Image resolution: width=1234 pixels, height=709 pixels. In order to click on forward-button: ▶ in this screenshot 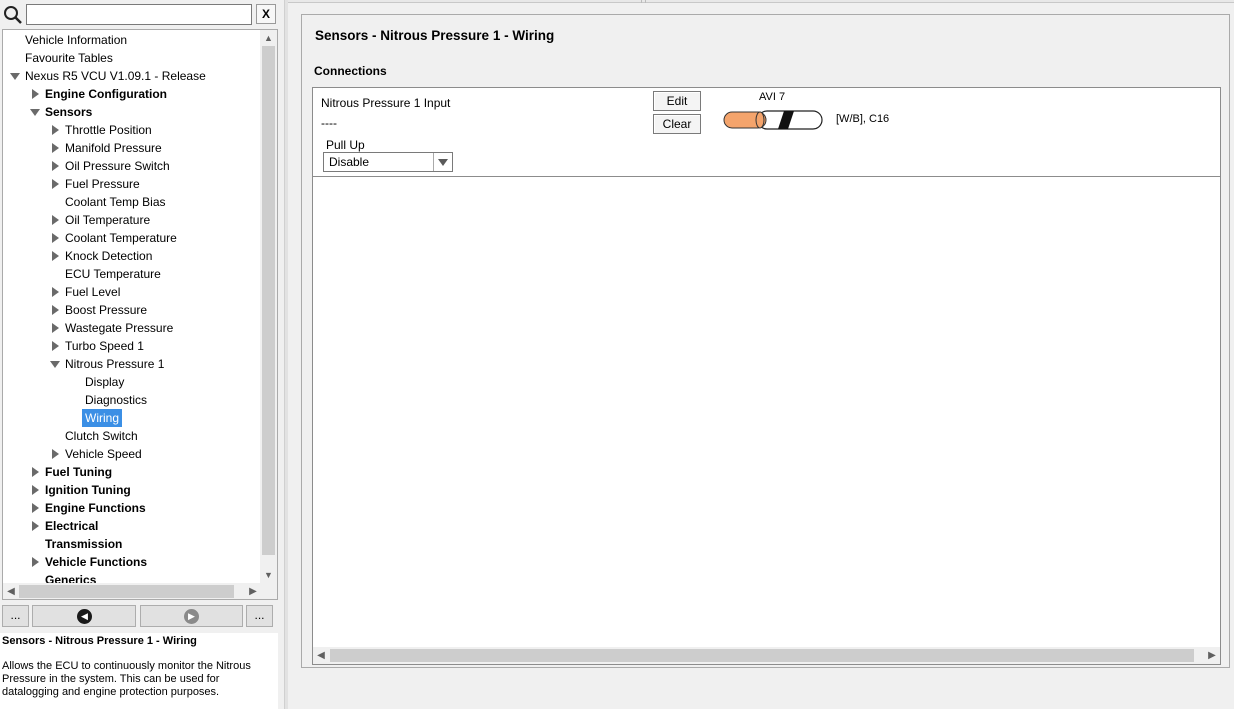, I will do `click(191, 616)`.